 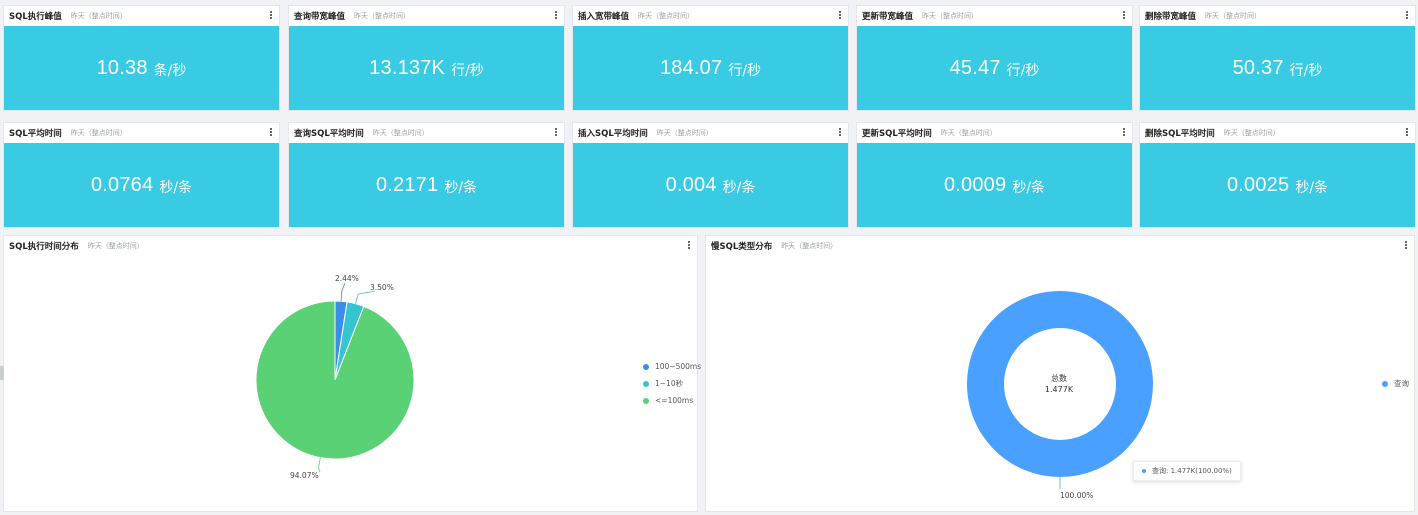 I want to click on kpi-header: 插入宽带峰值 昨天（整点时间）, so click(x=710, y=16).